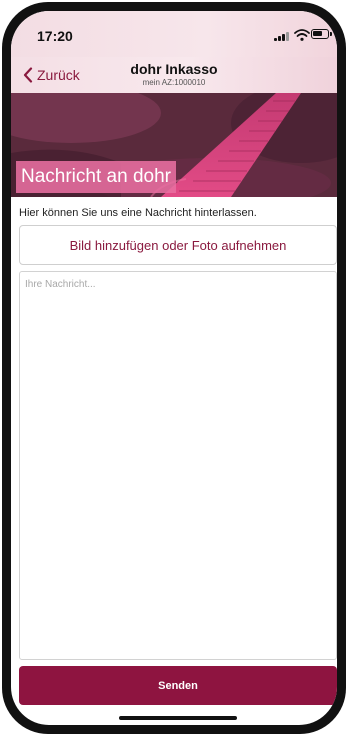 The height and width of the screenshot is (736, 348). What do you see at coordinates (174, 34) in the screenshot?
I see `status-bar: 17:20` at bounding box center [174, 34].